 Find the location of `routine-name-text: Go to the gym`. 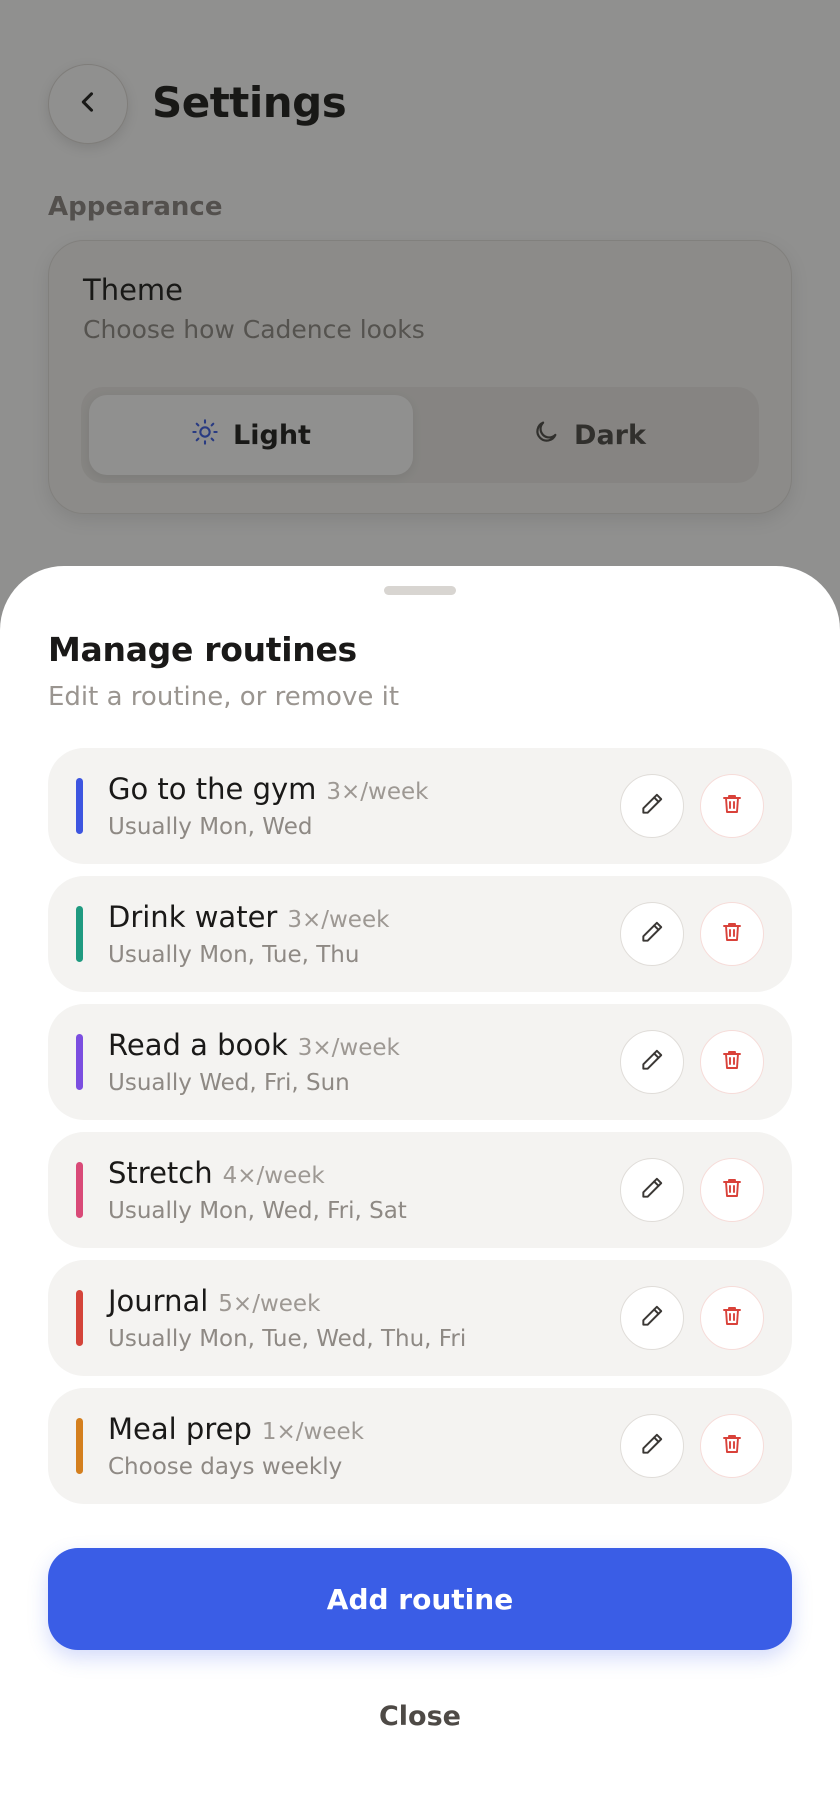

routine-name-text: Go to the gym is located at coordinates (212, 789).